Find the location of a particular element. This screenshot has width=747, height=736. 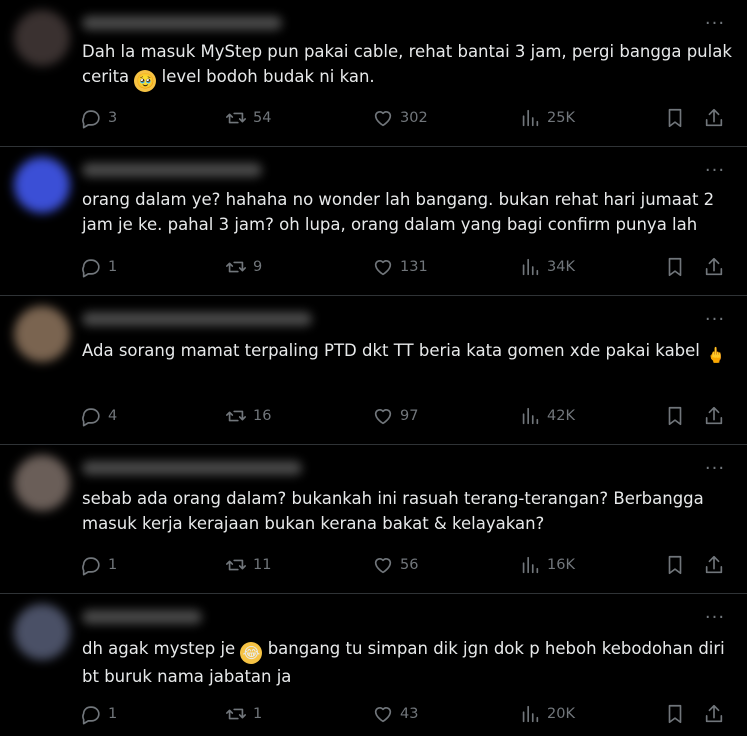

repost-button: 54 is located at coordinates (248, 118).